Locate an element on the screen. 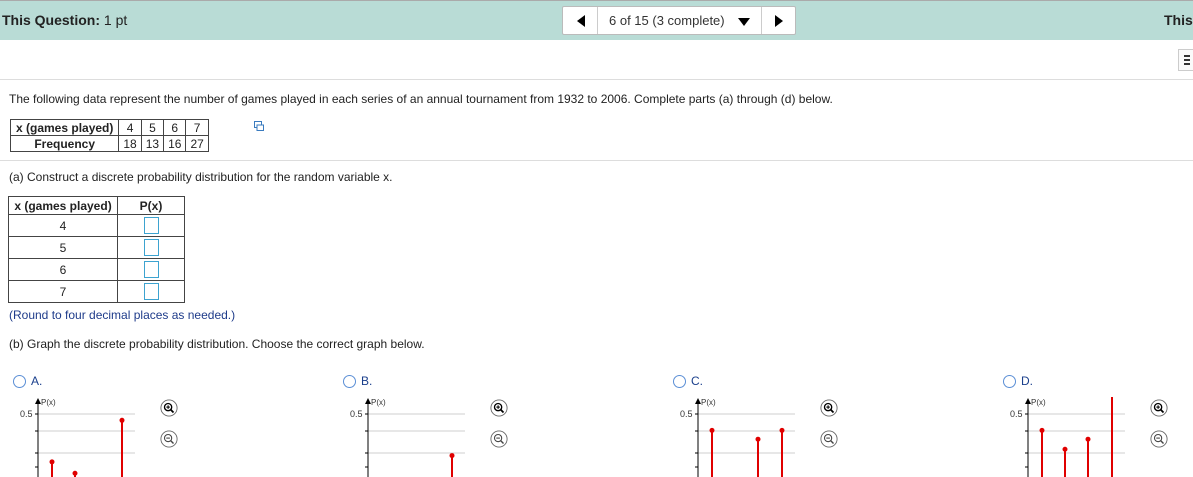 The width and height of the screenshot is (1193, 477). frequency-header: Frequency is located at coordinates (64, 143).